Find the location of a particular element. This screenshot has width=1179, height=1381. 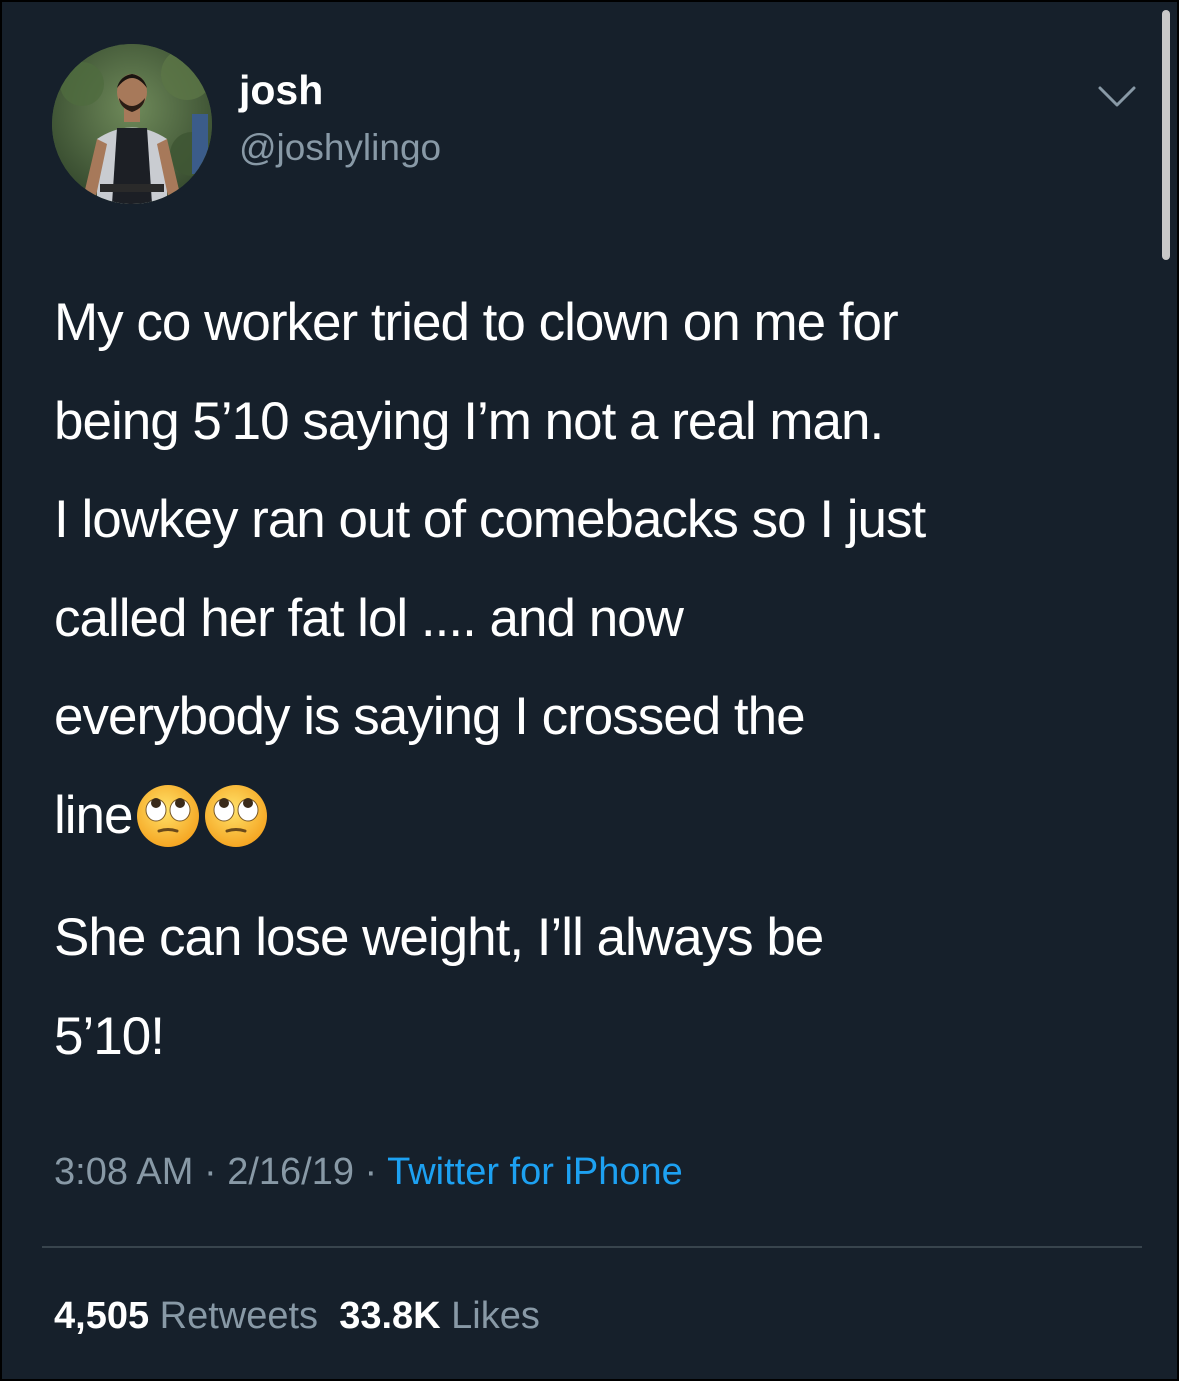

display-name: josh is located at coordinates (281, 90).